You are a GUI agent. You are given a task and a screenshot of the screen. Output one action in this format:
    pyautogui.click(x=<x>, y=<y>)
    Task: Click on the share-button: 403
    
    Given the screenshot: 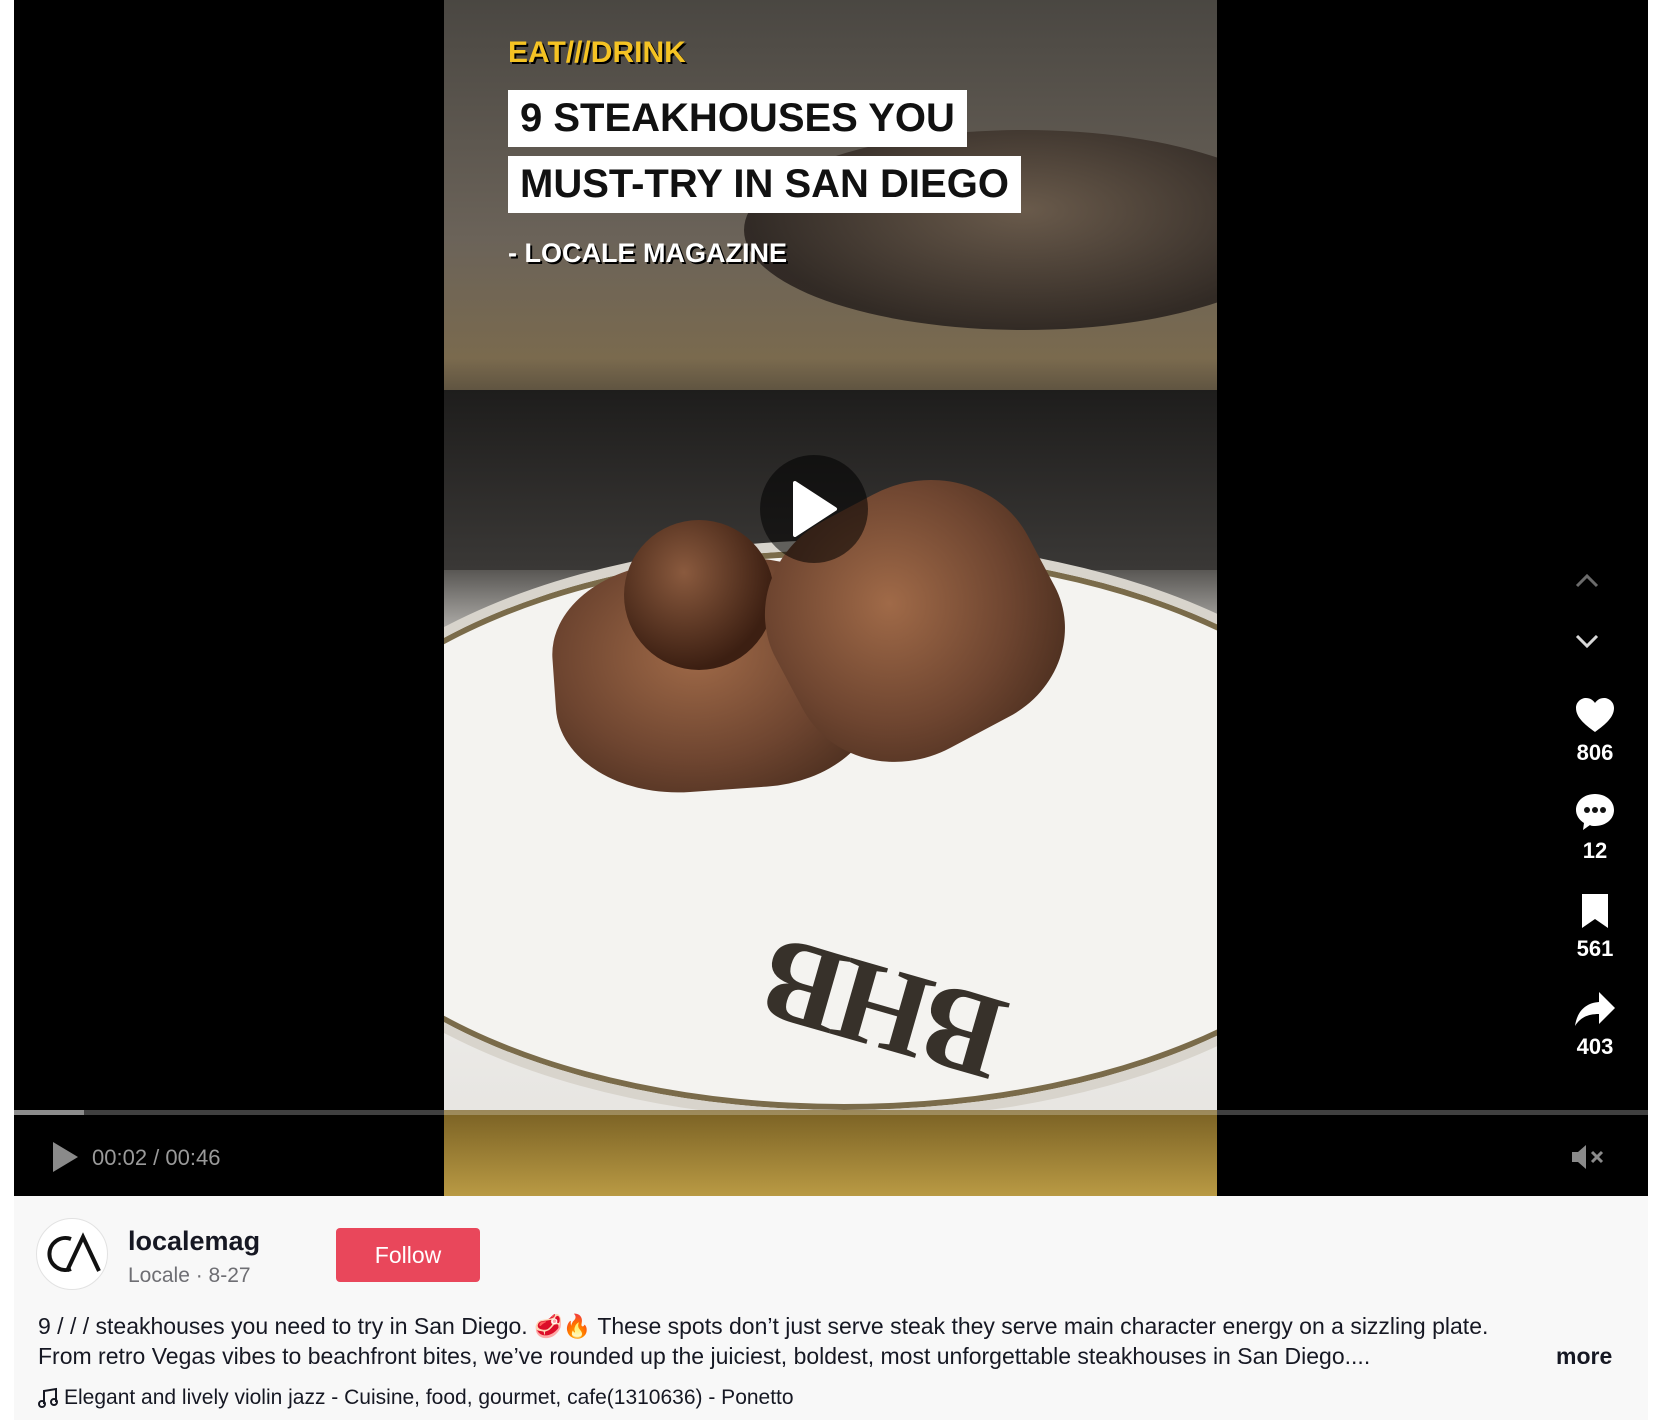 What is the action you would take?
    pyautogui.click(x=1595, y=1025)
    